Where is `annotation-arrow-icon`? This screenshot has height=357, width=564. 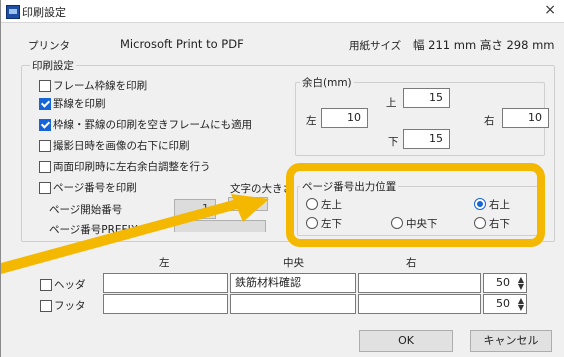
annotation-arrow-icon is located at coordinates (135, 234).